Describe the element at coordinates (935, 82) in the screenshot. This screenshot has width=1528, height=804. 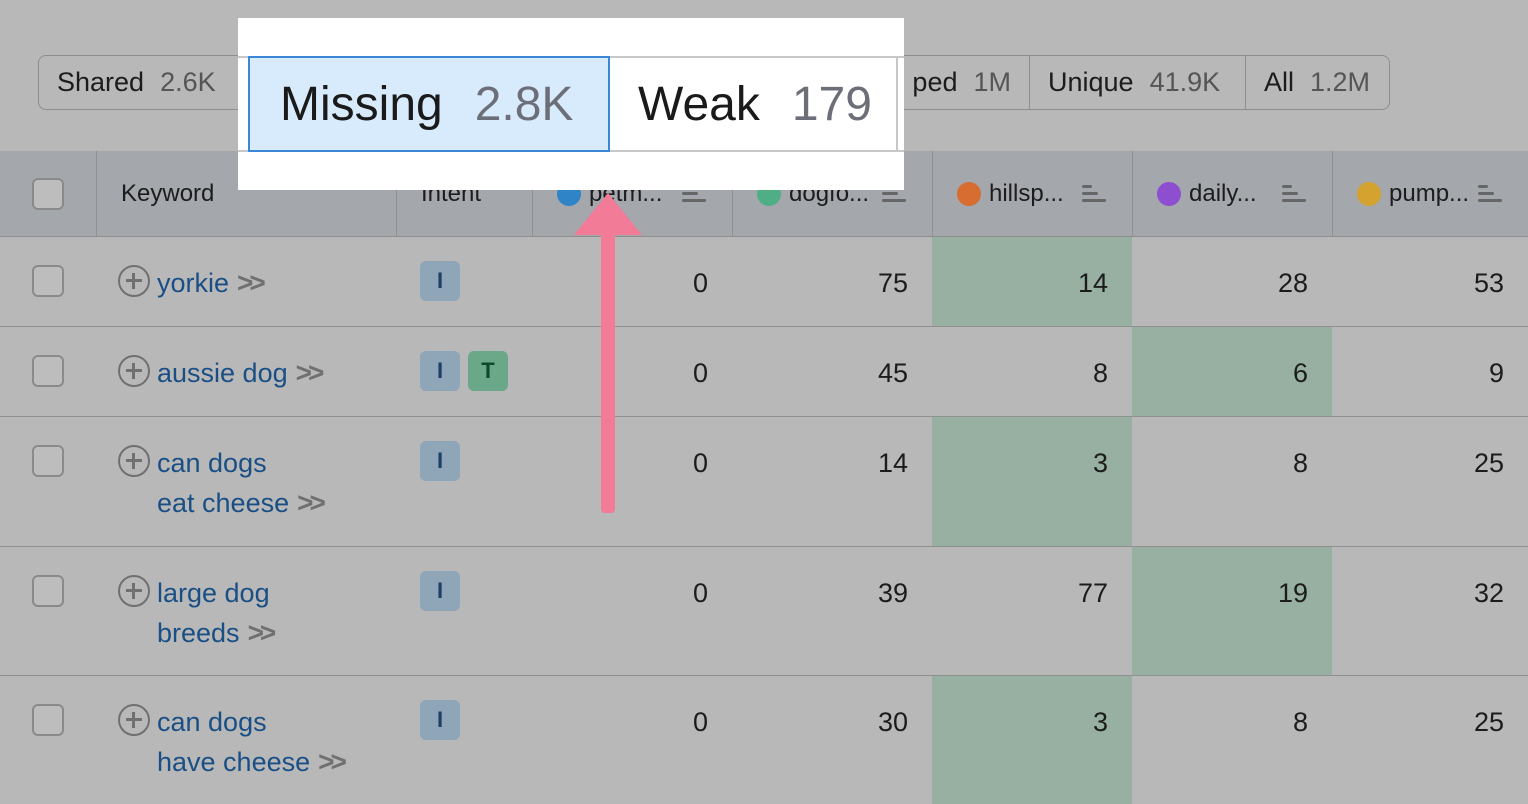
I see `tab-label: ped` at that location.